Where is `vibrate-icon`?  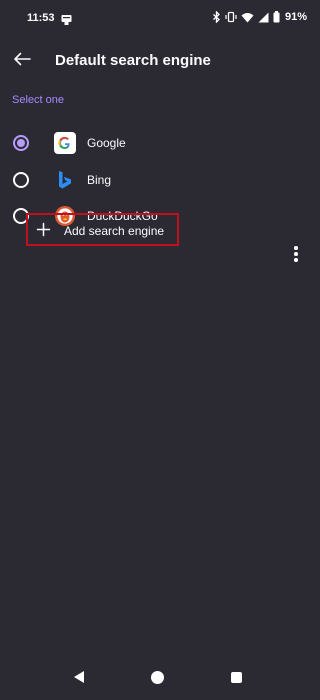 vibrate-icon is located at coordinates (231, 17).